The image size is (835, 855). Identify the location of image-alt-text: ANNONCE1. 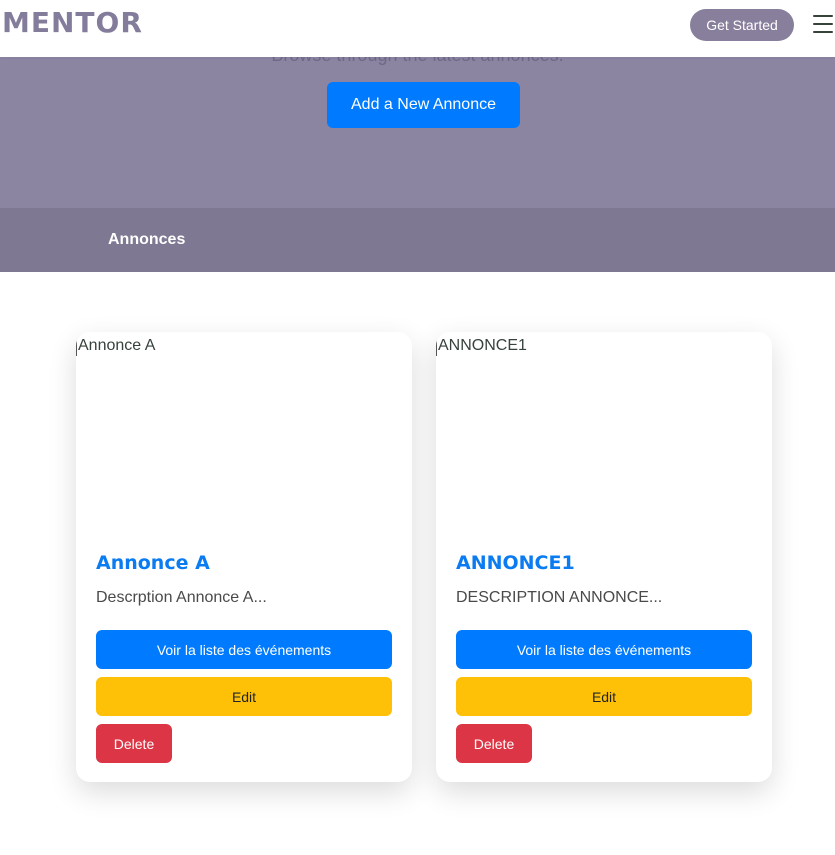
(482, 345).